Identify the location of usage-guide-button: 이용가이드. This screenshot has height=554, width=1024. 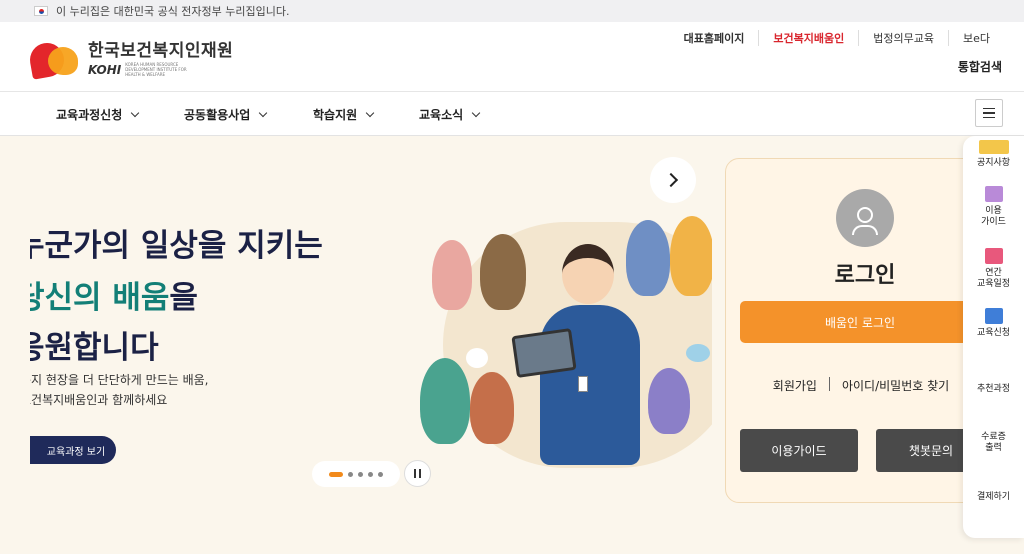
(799, 450).